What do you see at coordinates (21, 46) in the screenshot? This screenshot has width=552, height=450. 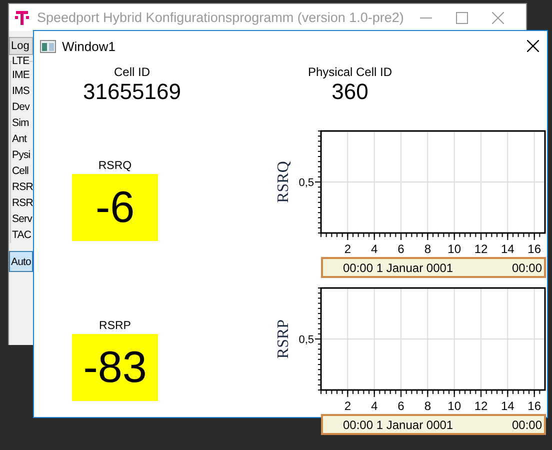 I see `logo-button: Log` at bounding box center [21, 46].